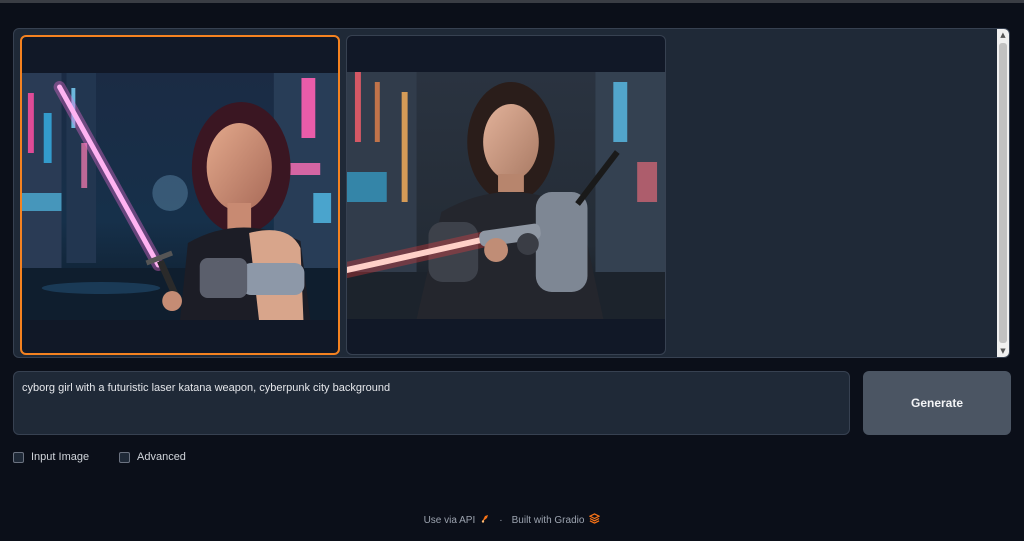  I want to click on built-with-gradio-link: Built with Gradio, so click(548, 520).